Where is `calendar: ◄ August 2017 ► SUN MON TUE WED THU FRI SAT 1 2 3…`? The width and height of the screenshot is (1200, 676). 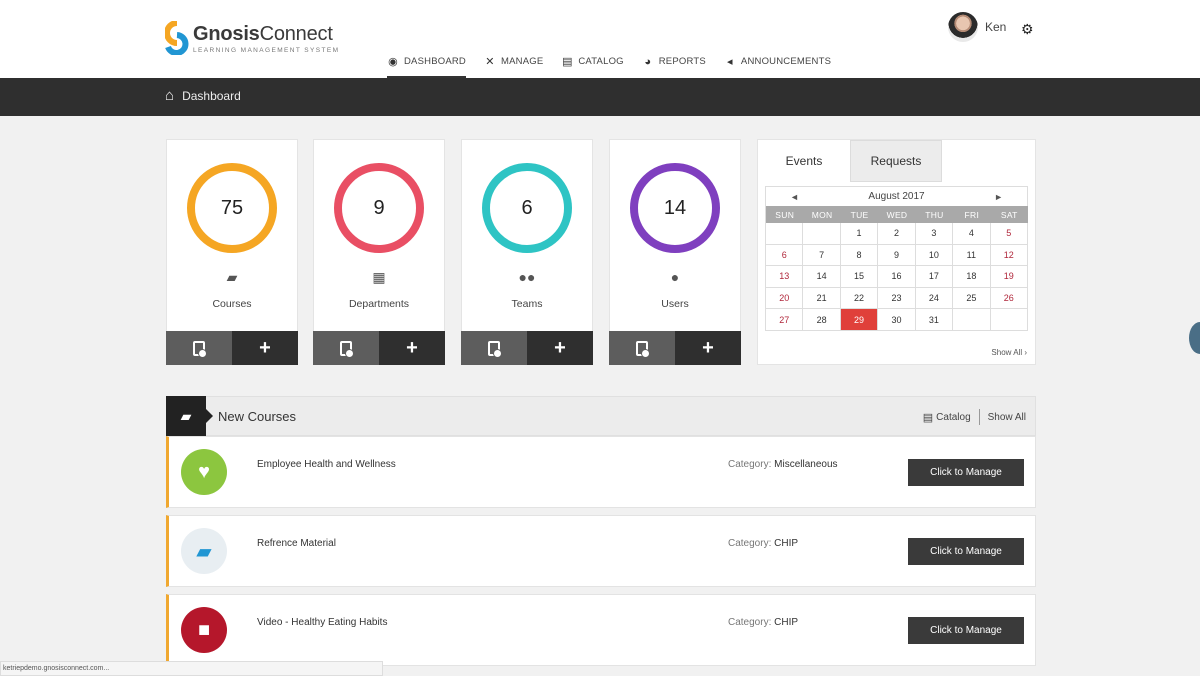
calendar: ◄ August 2017 ► SUN MON TUE WED THU FRI SAT 1 2 3… is located at coordinates (896, 258).